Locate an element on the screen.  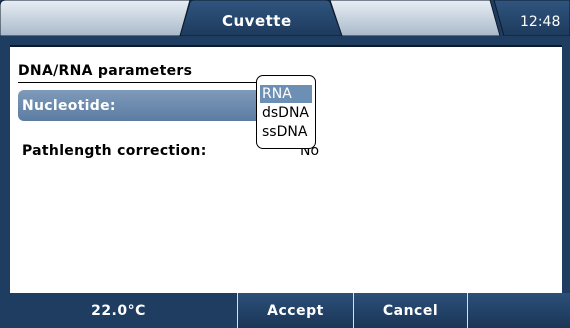
cancel-button: Cancel is located at coordinates (410, 310).